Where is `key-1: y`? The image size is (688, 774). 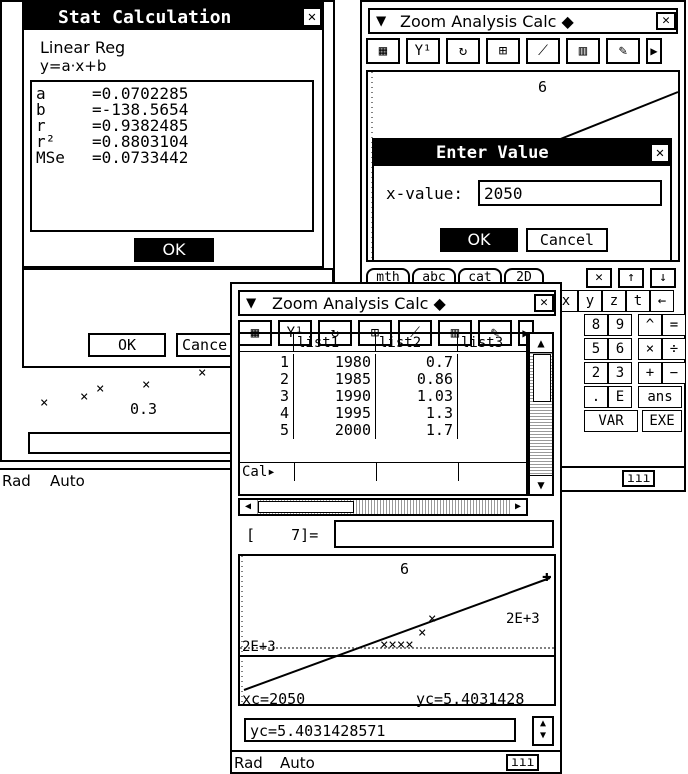
key-1: y is located at coordinates (590, 301).